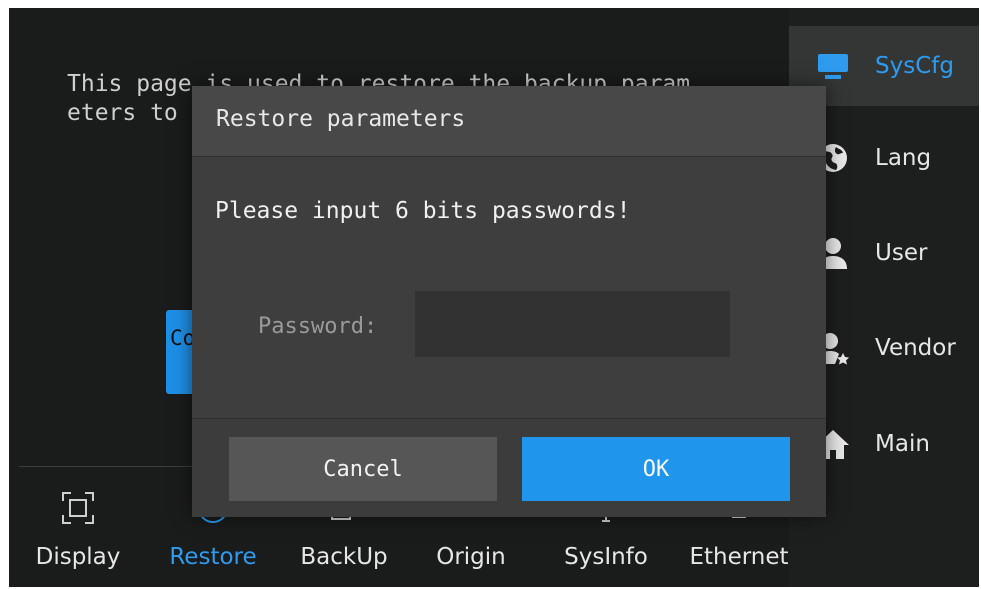  I want to click on dialog-header: Restore parameters, so click(509, 121).